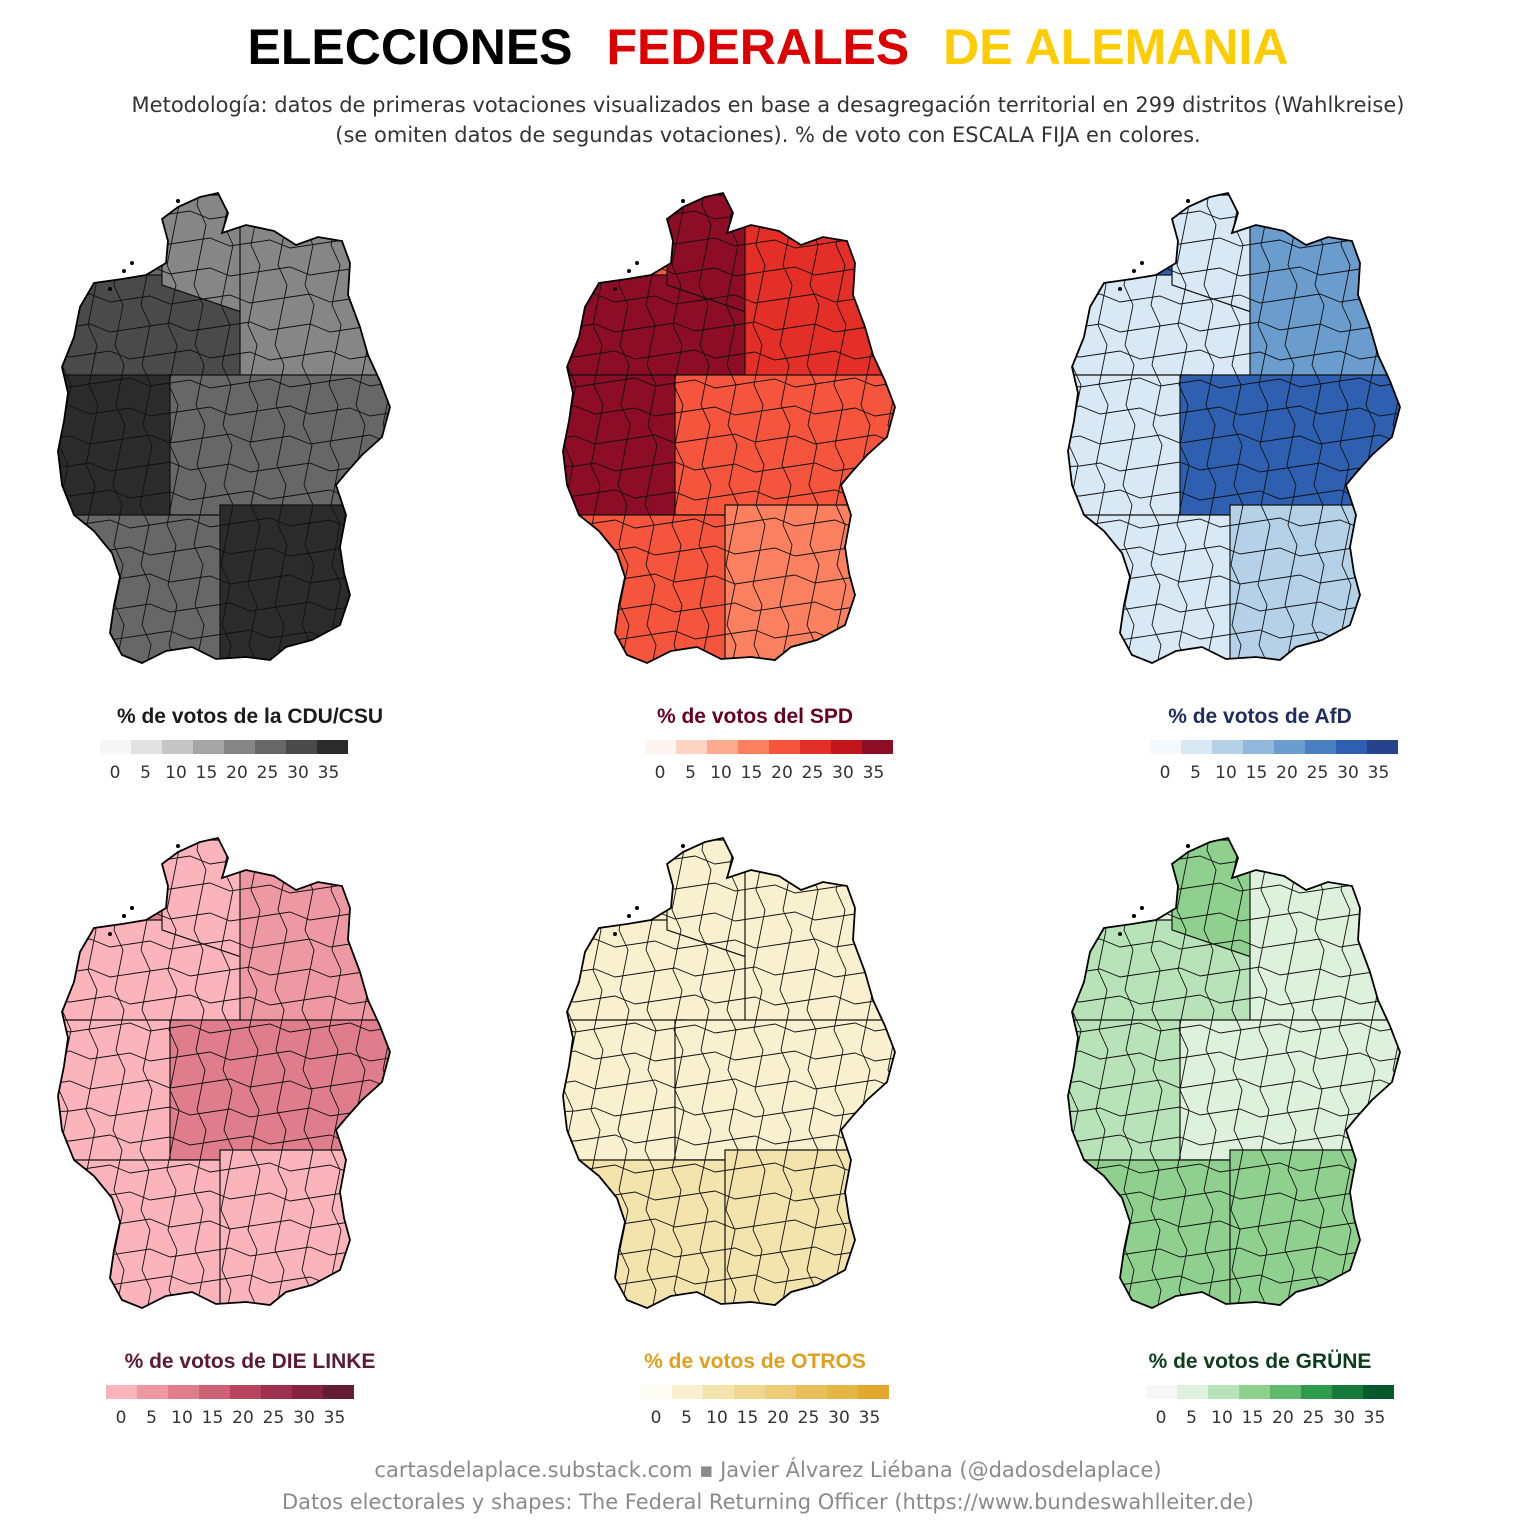 The height and width of the screenshot is (1536, 1536). I want to click on legend-bar-afd, so click(1274, 748).